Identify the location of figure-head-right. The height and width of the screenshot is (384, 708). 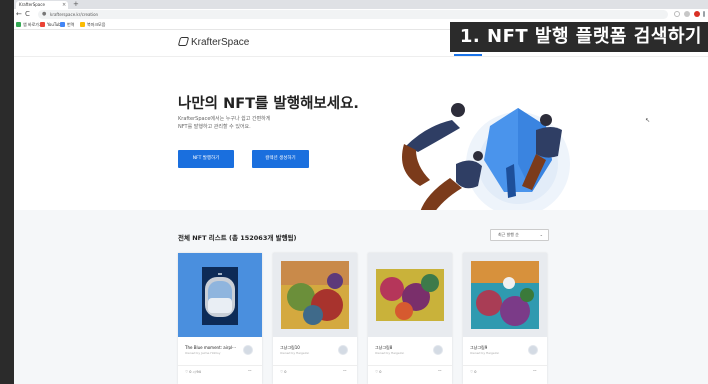
(546, 120).